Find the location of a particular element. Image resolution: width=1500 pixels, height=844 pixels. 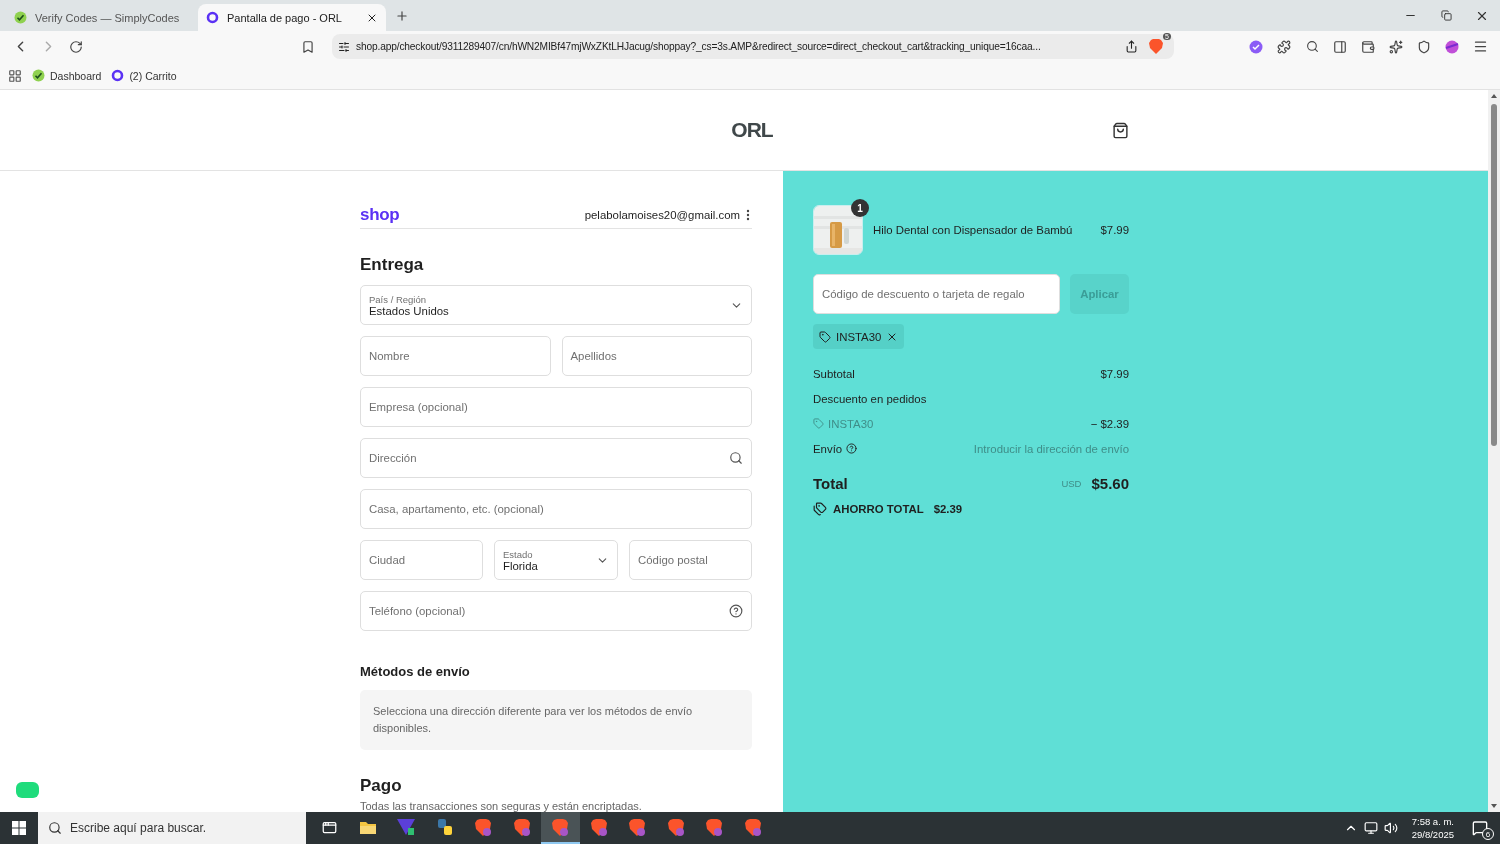

payment-note: Todas las transacciones son seguras y están encriptadas. is located at coordinates (501, 806).